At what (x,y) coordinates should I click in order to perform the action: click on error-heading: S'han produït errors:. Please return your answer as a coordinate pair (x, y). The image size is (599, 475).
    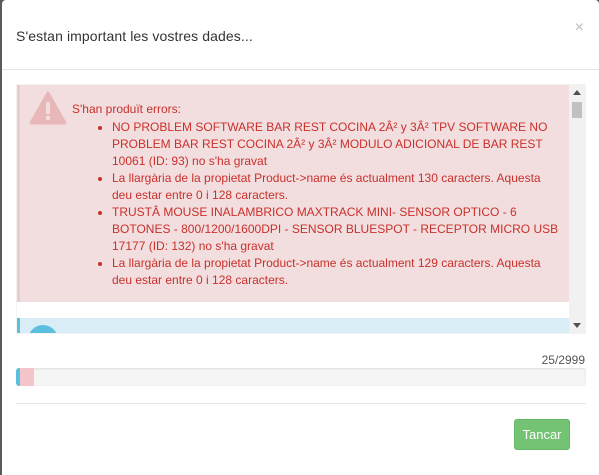
    Looking at the image, I should click on (127, 109).